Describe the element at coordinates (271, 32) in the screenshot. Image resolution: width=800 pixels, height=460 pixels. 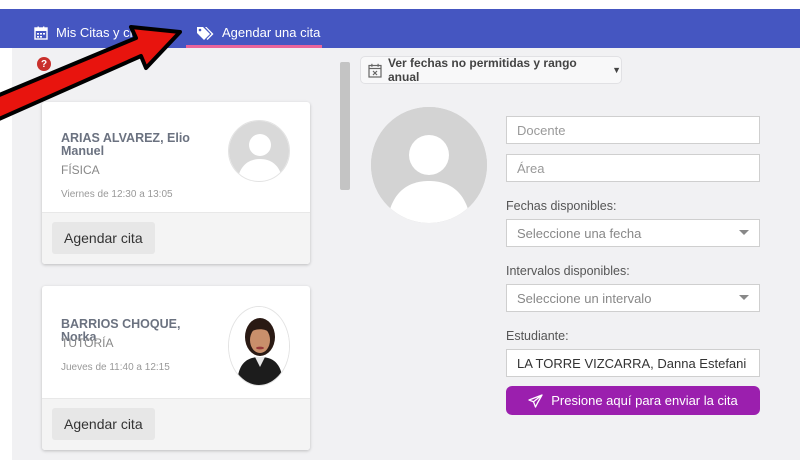
I see `tab-agendar-cita-label: Agendar una cita` at that location.